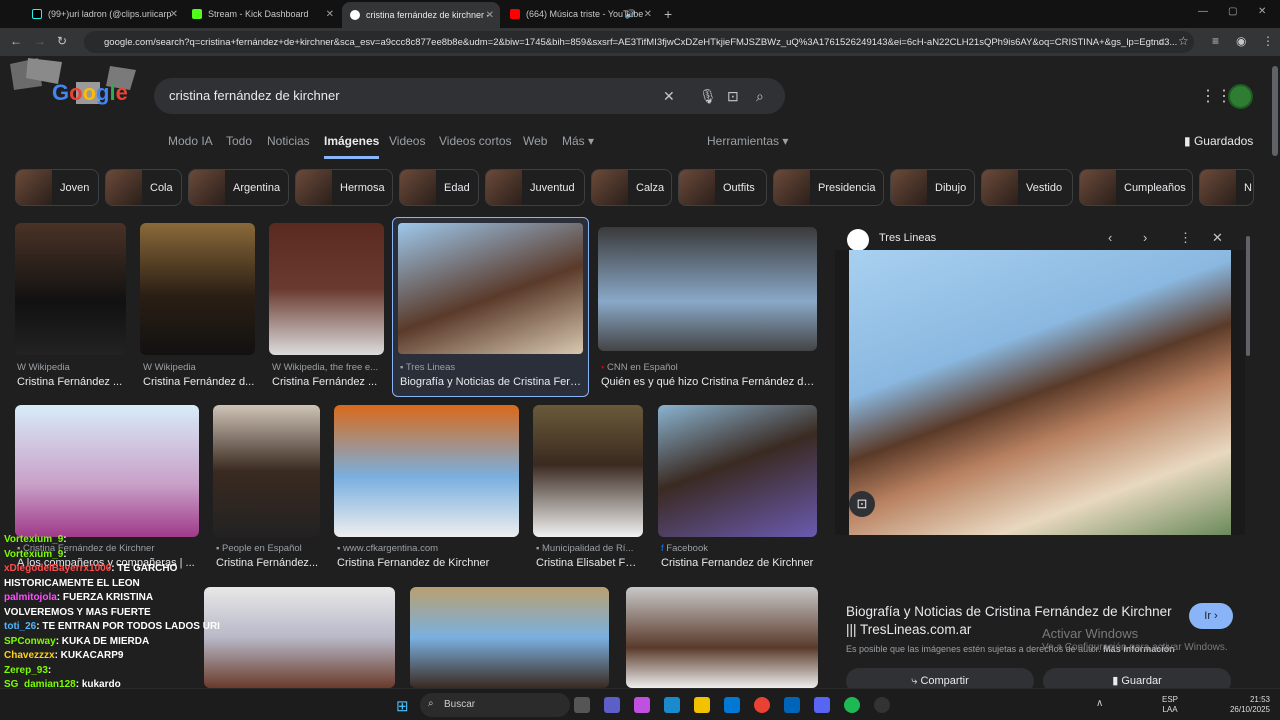 This screenshot has height=720, width=1280. What do you see at coordinates (792, 705) in the screenshot?
I see `outlook-icon` at bounding box center [792, 705].